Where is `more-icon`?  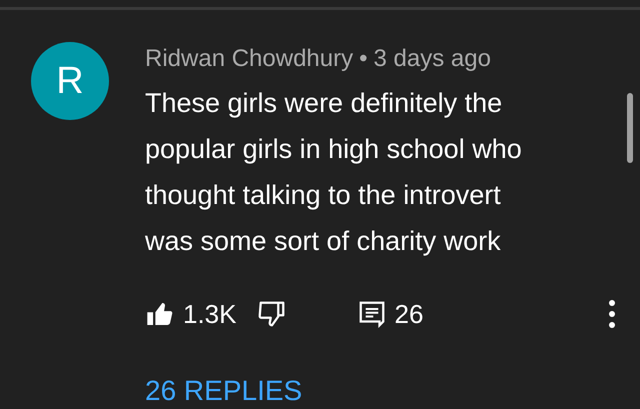
more-icon is located at coordinates (612, 314).